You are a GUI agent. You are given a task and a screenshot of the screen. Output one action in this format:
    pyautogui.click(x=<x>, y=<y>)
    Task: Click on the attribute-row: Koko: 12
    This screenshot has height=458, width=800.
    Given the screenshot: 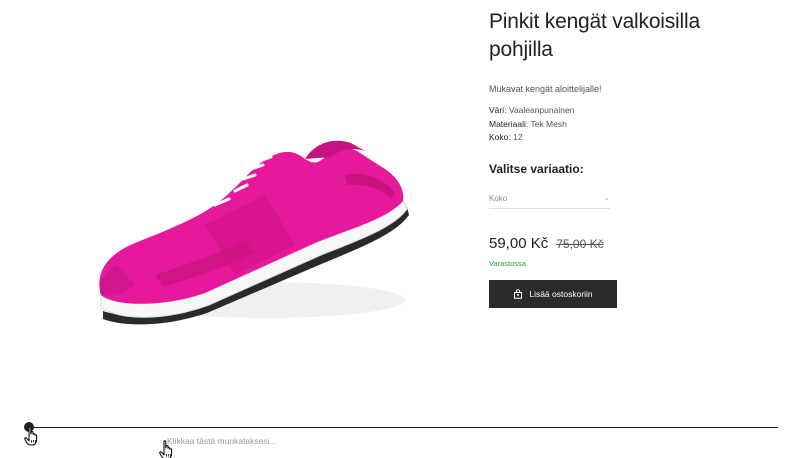 What is the action you would take?
    pyautogui.click(x=506, y=137)
    